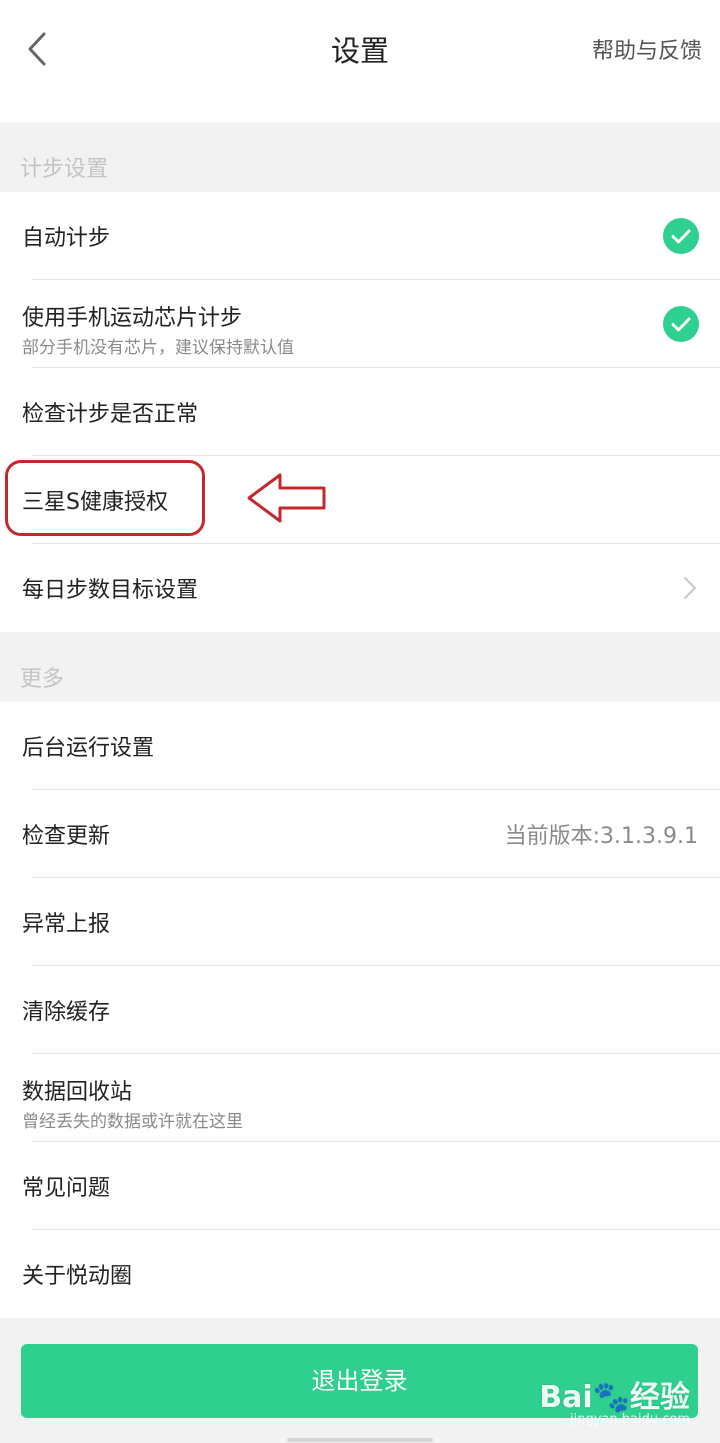 The image size is (720, 1443). I want to click on background-run-row: 后台运行设置, so click(360, 746).